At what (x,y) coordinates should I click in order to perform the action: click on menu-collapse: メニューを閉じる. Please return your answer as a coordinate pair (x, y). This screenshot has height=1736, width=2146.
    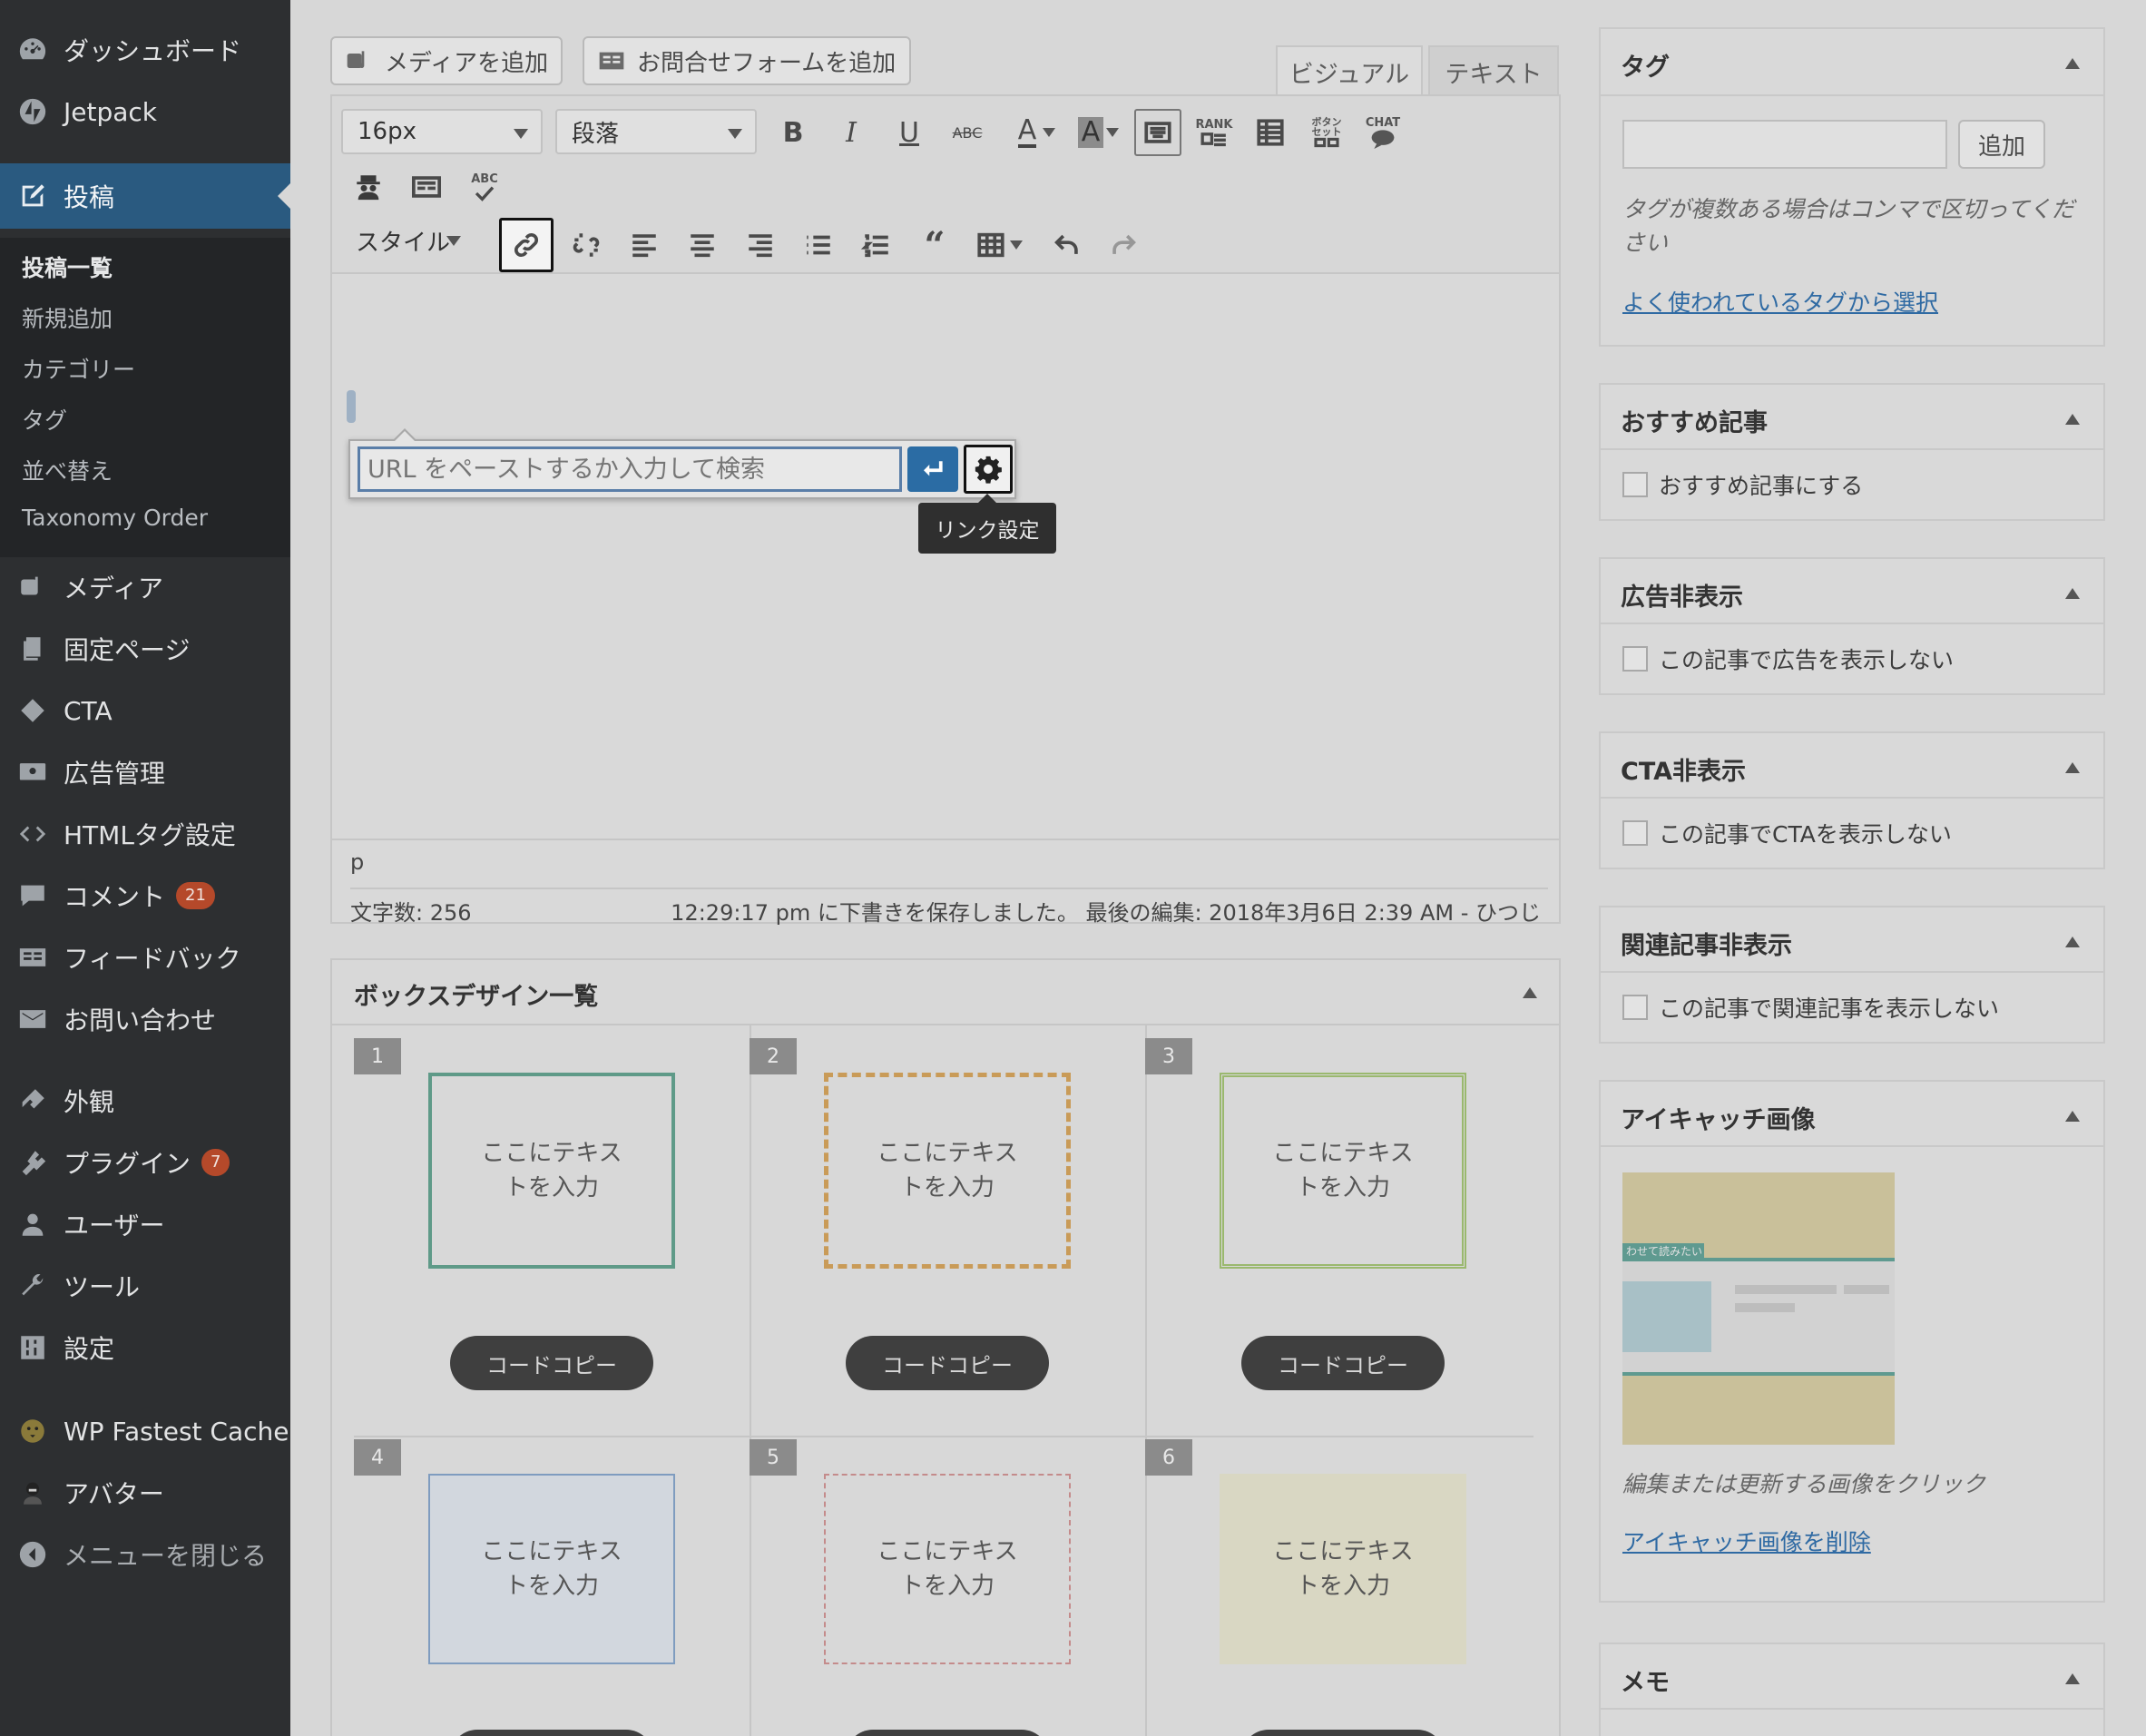
    Looking at the image, I should click on (145, 1555).